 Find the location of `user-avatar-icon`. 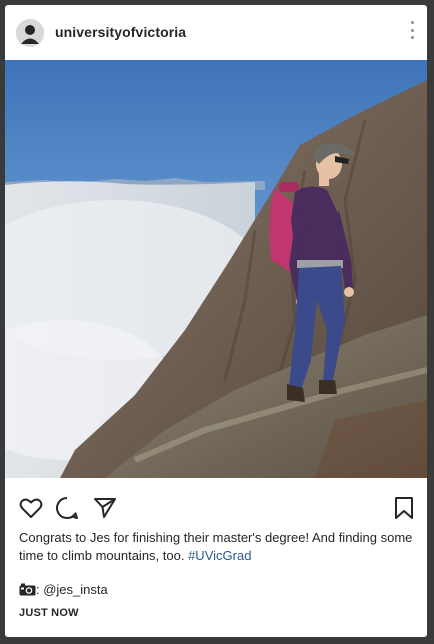

user-avatar-icon is located at coordinates (30, 33).